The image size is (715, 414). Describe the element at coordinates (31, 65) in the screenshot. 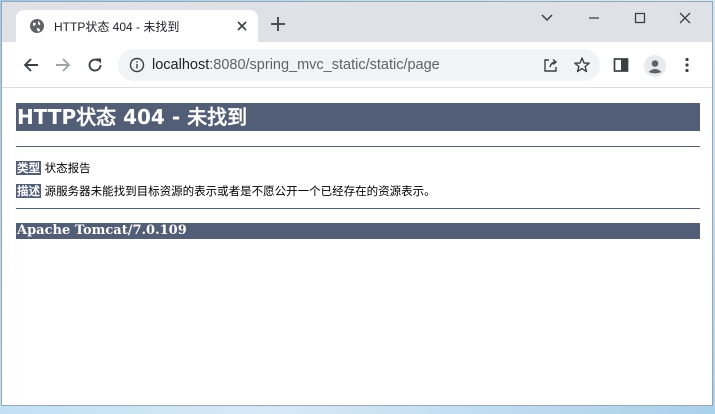

I see `back-arrow-icon` at that location.